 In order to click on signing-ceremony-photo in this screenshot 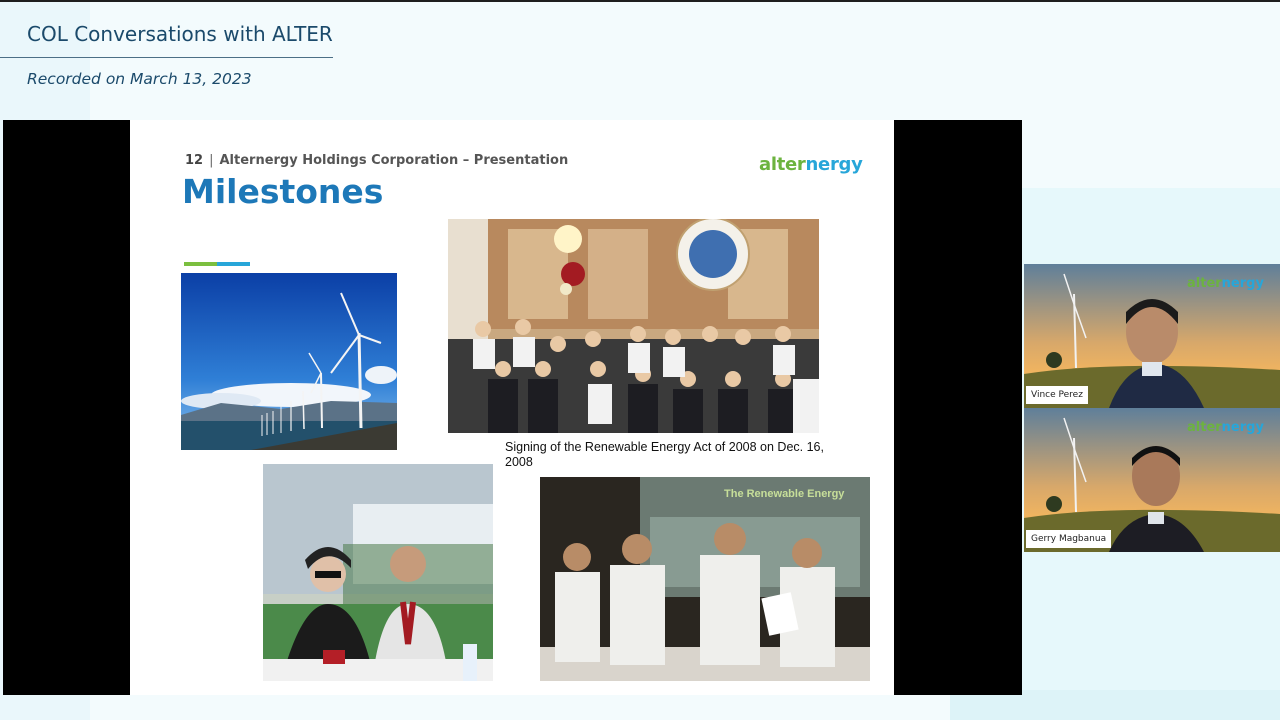, I will do `click(633, 326)`.